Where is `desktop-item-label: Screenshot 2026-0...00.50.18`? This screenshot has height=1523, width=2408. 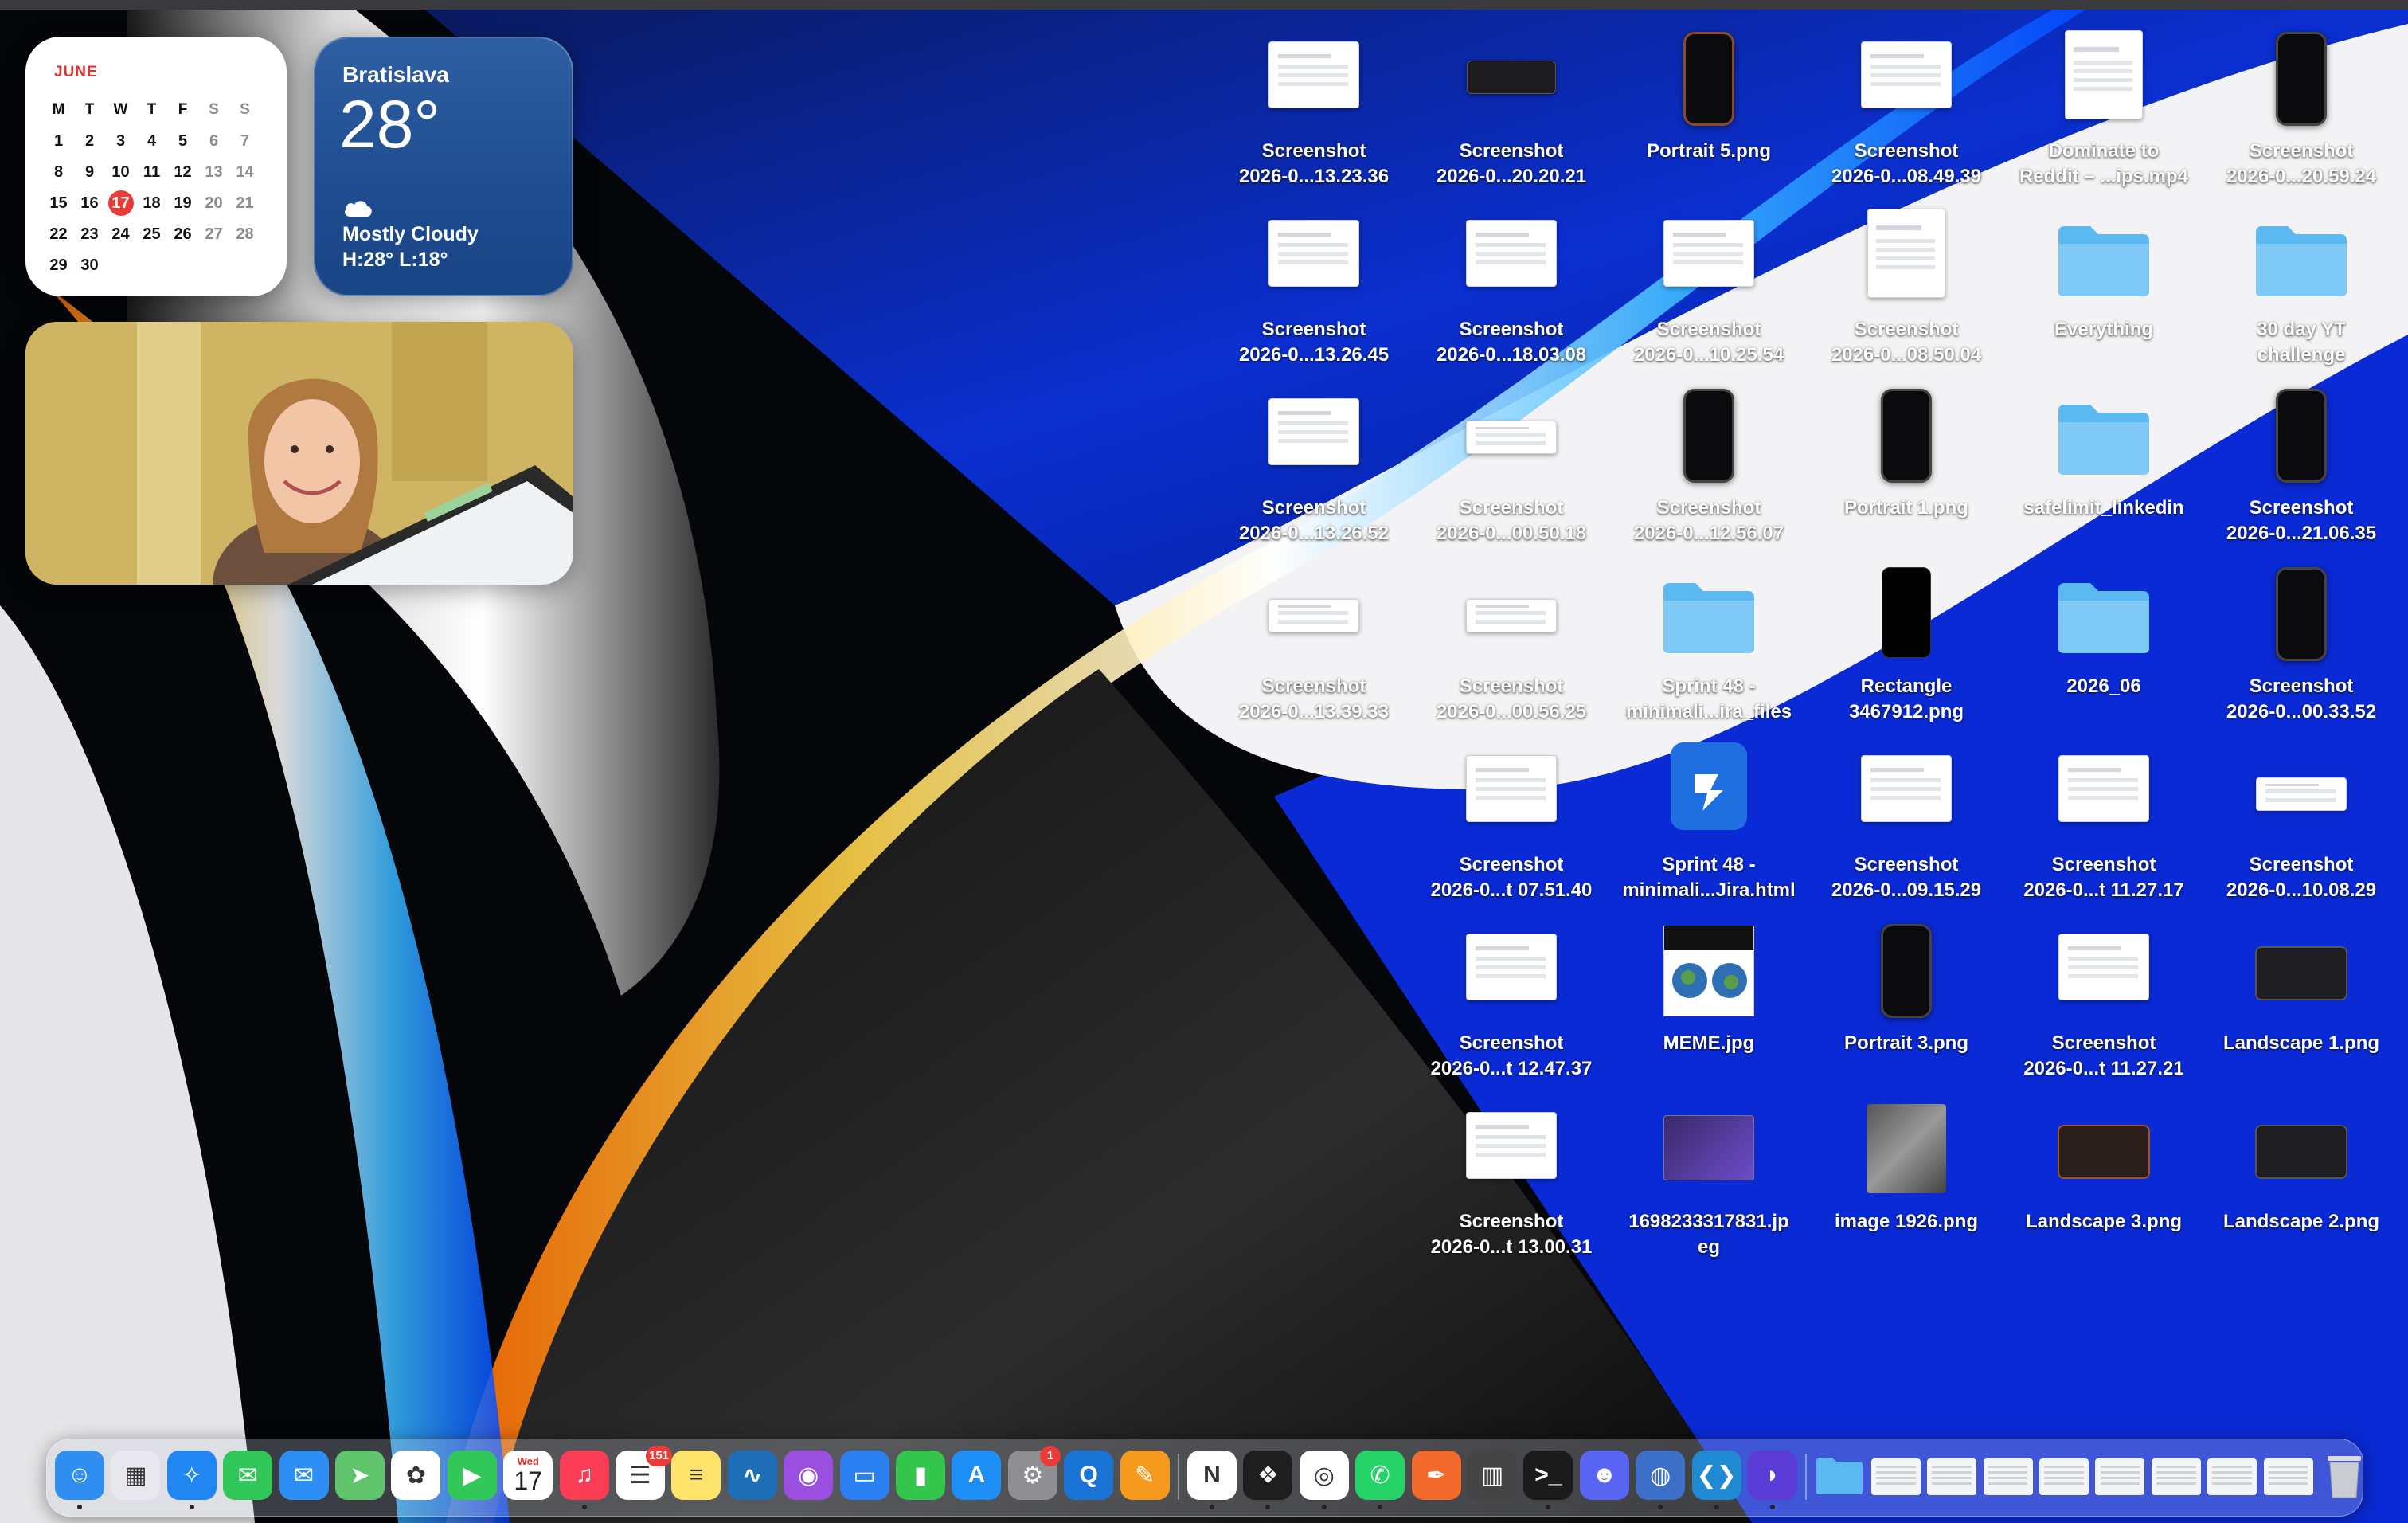
desktop-item-label: Screenshot 2026-0...00.50.18 is located at coordinates (1511, 520).